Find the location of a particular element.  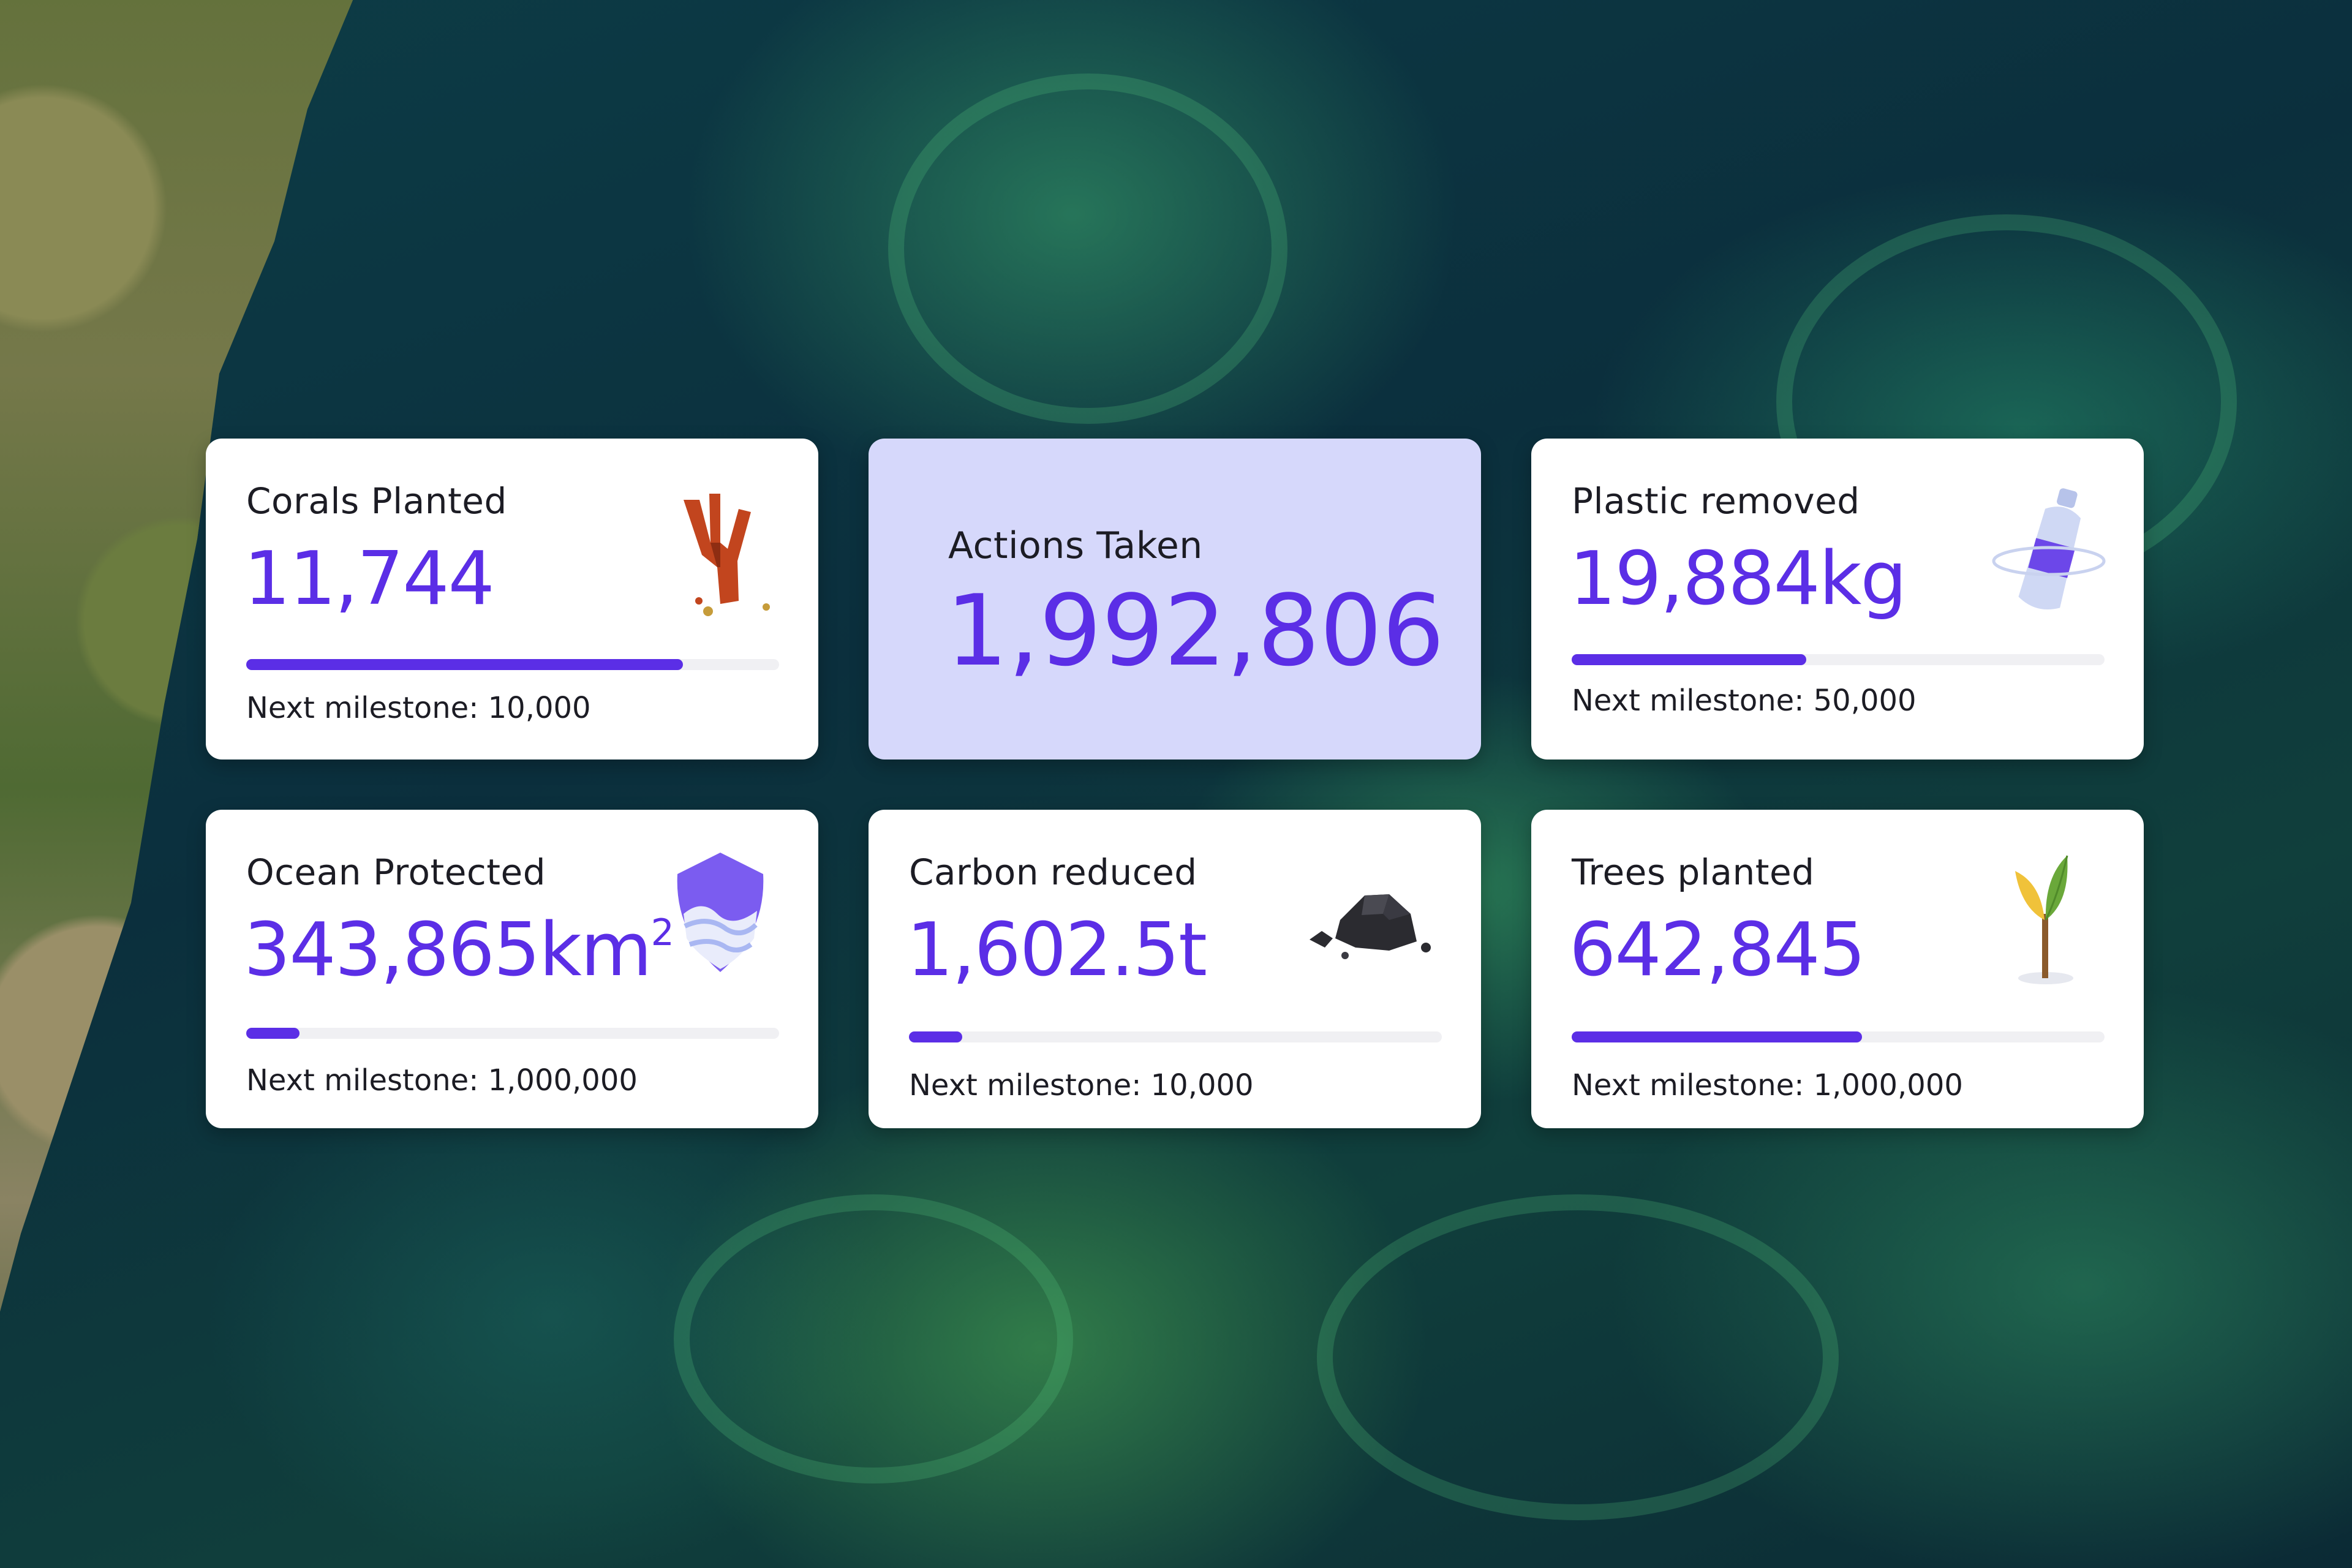

card-value: 19,884kg is located at coordinates (1738, 579).